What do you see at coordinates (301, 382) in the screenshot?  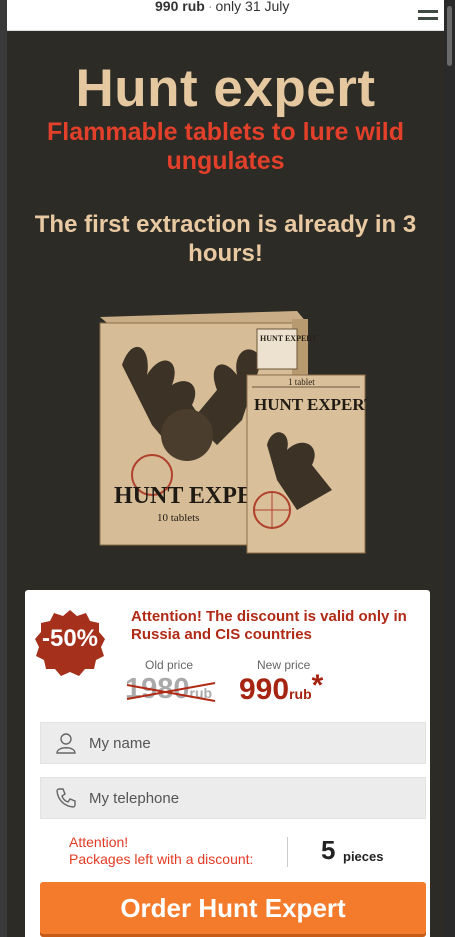 I see `sachet-count-text: 1 tablet` at bounding box center [301, 382].